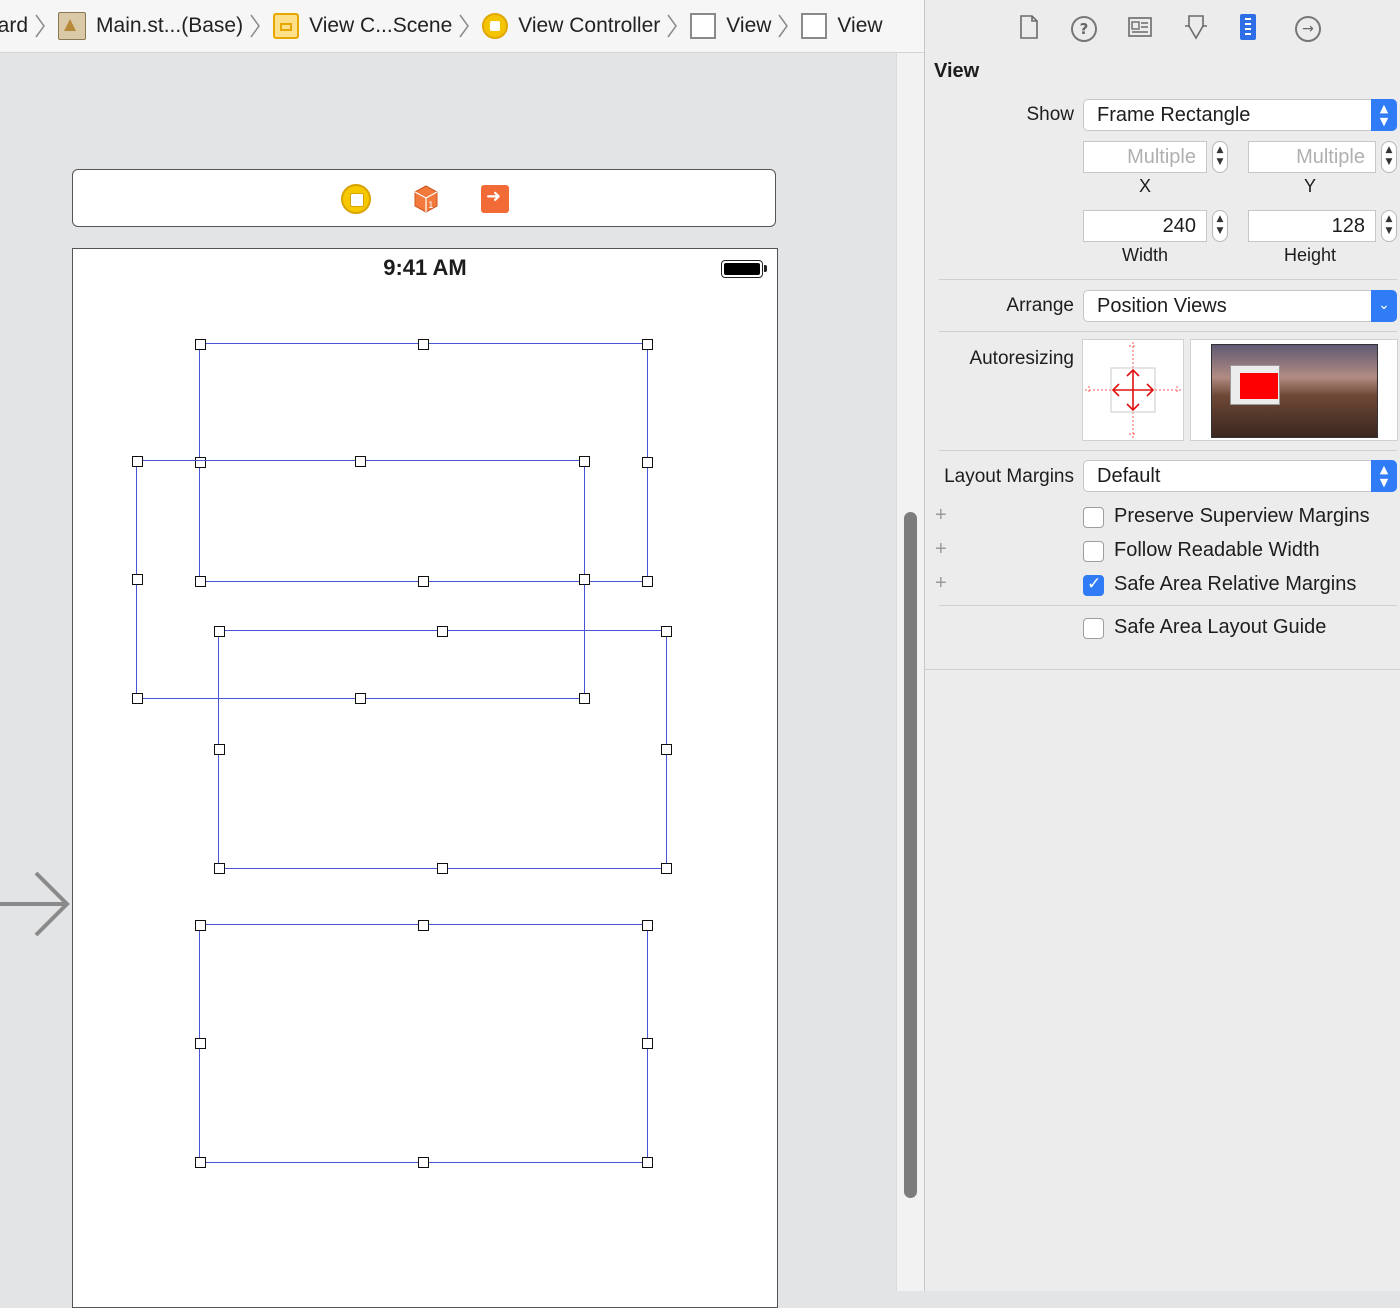  What do you see at coordinates (356, 199) in the screenshot?
I see `view-controller-icon` at bounding box center [356, 199].